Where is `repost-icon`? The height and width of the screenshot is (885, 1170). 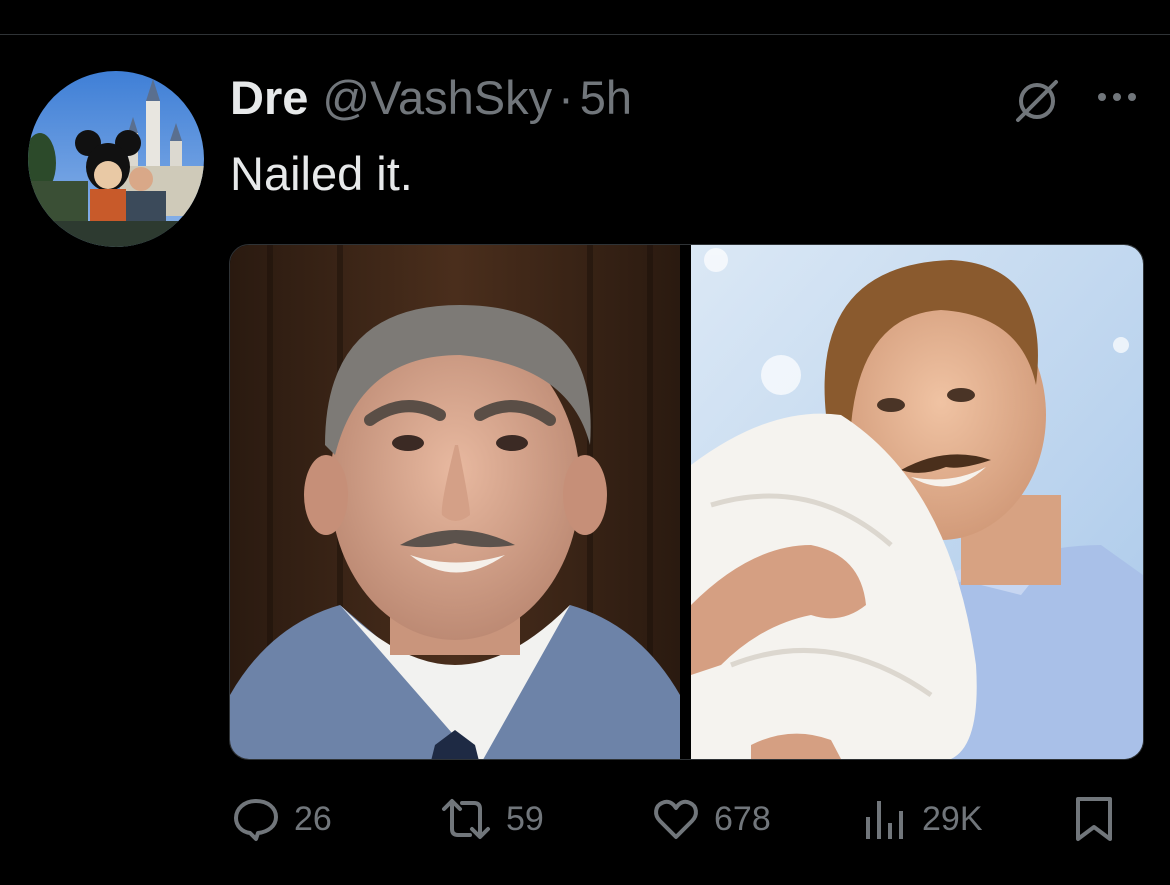 repost-icon is located at coordinates (466, 819).